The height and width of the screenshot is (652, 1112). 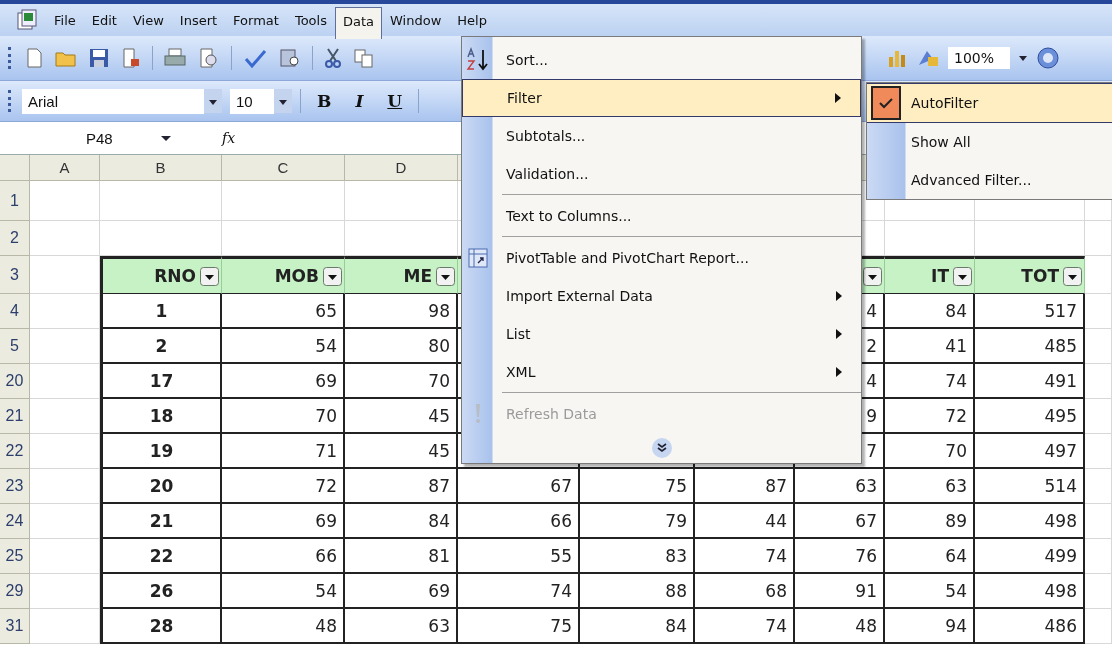 I want to click on table-cell: 80, so click(x=401, y=346).